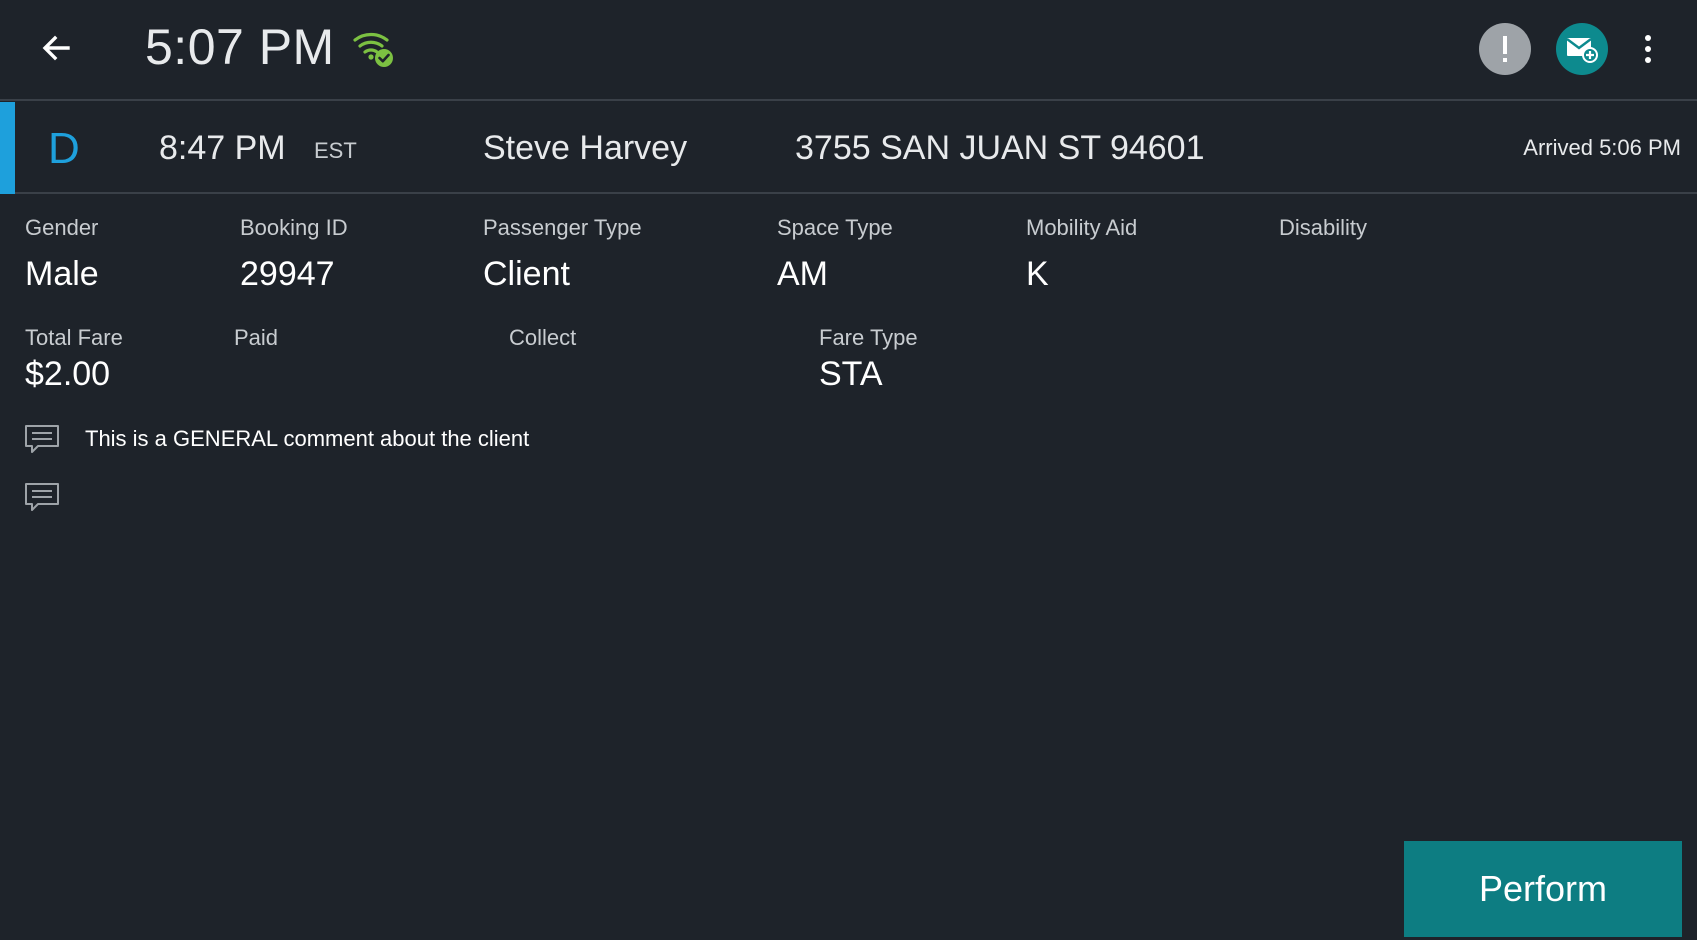 The height and width of the screenshot is (940, 1697). I want to click on booking-id-value: 29947, so click(287, 274).